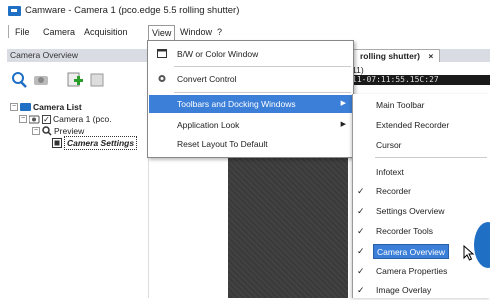 Image resolution: width=490 pixels, height=300 pixels. Describe the element at coordinates (207, 79) in the screenshot. I see `menu-item-label: Convert Control` at that location.